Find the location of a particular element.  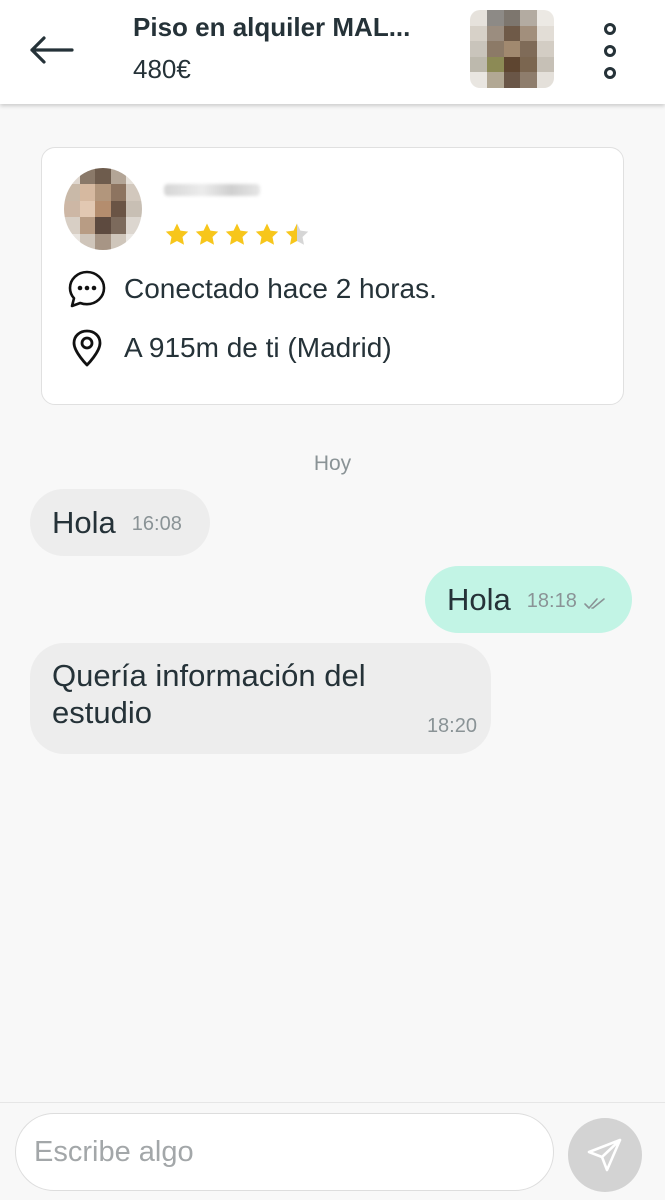

message-time: 18:18 is located at coordinates (551, 601).